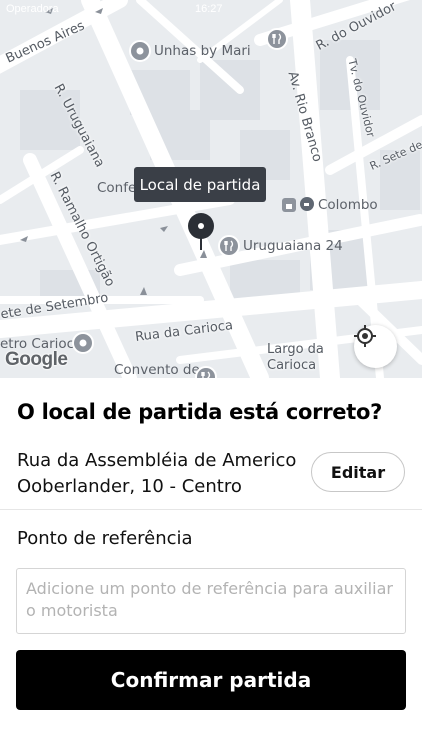 The image size is (422, 750). Describe the element at coordinates (129, 486) in the screenshot. I see `address-line-2: Ooberlander, 10 - Centro` at that location.